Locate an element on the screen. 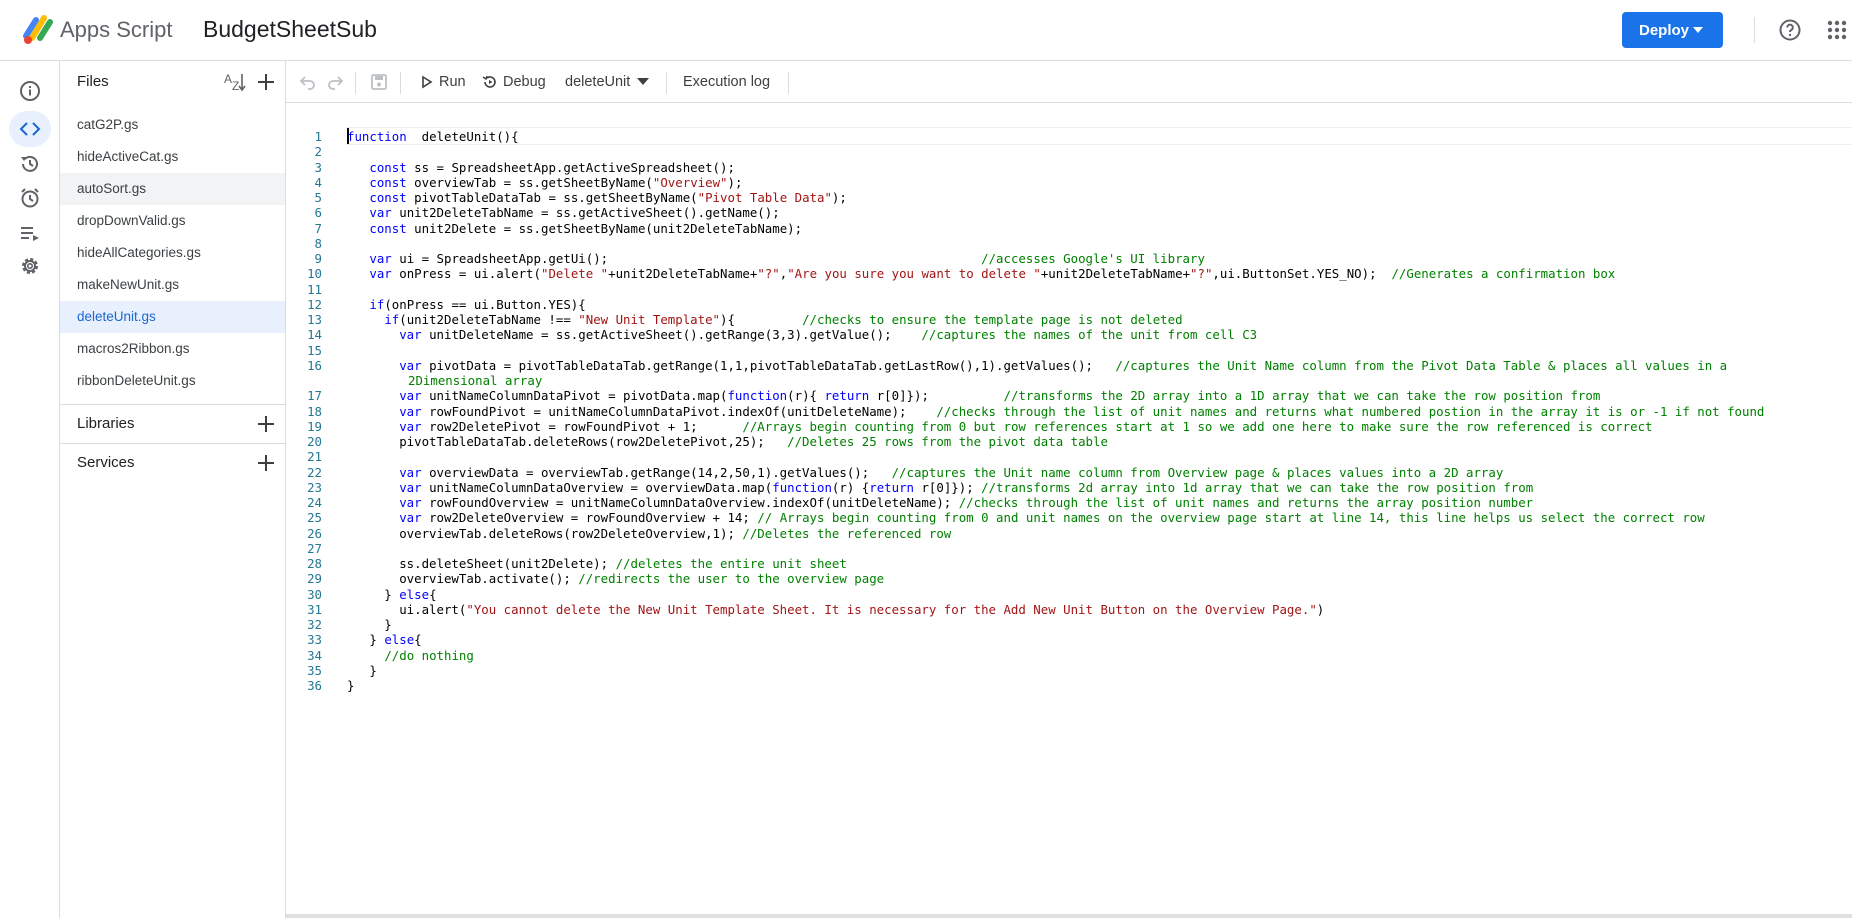 Image resolution: width=1852 pixels, height=918 pixels. file-item: hideAllCategories.gs is located at coordinates (172, 253).